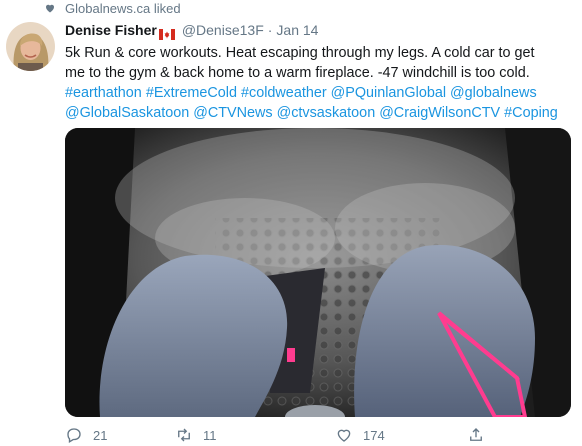  I want to click on hashtag-link: #Coping, so click(531, 113).